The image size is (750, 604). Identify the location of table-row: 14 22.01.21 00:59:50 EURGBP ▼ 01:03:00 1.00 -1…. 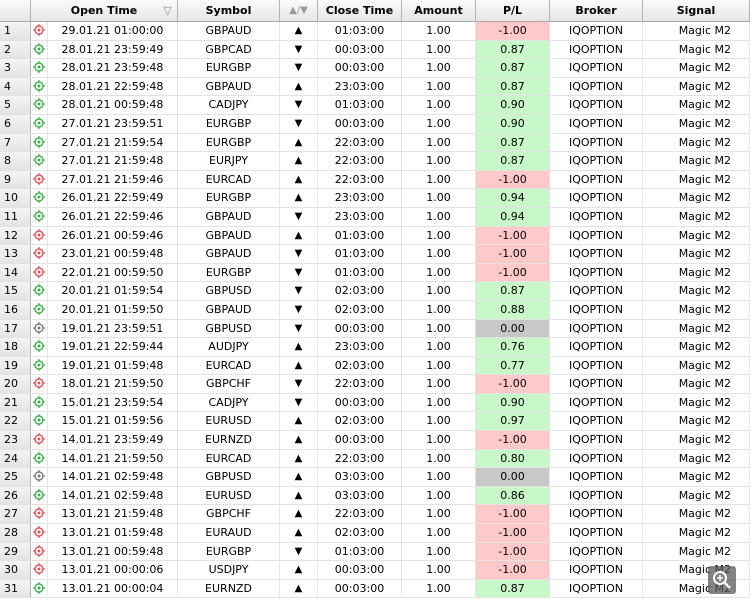
(375, 273).